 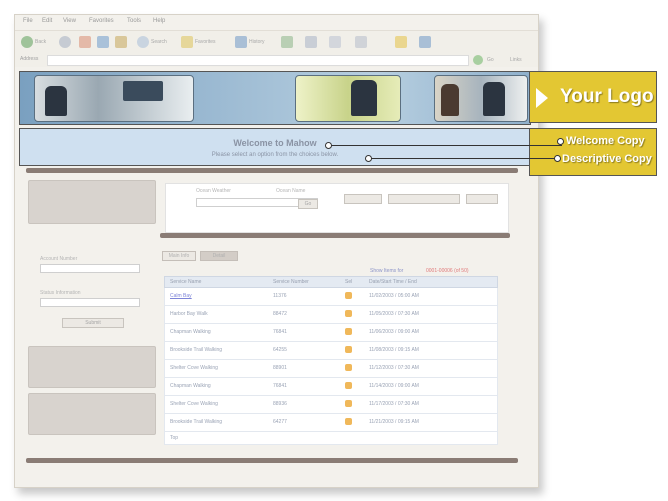 What do you see at coordinates (103, 42) in the screenshot?
I see `refresh-icon` at bounding box center [103, 42].